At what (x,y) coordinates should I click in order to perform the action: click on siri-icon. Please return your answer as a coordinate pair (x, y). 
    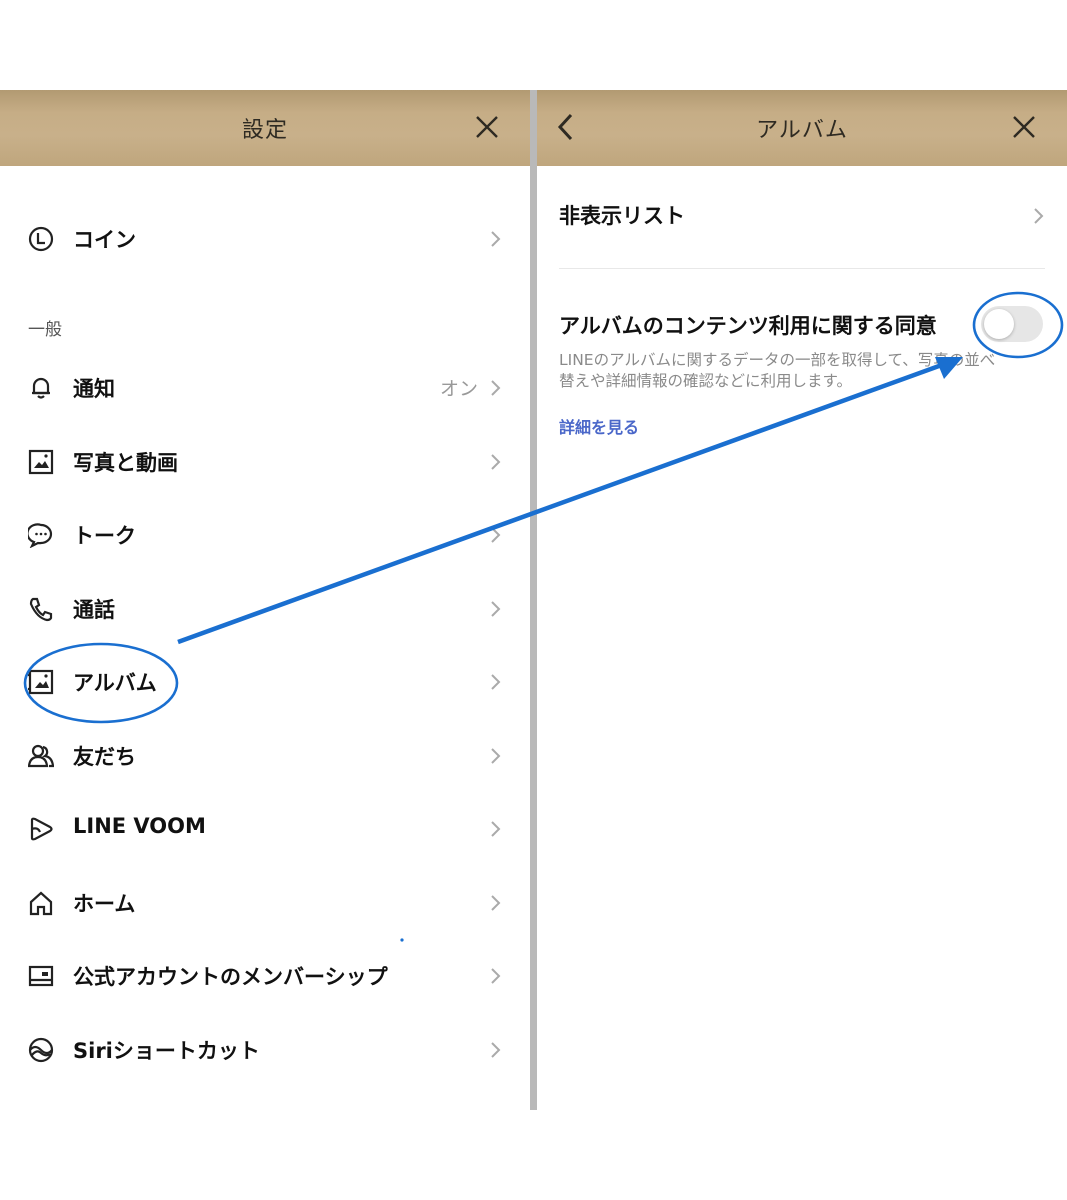
    Looking at the image, I should click on (41, 1050).